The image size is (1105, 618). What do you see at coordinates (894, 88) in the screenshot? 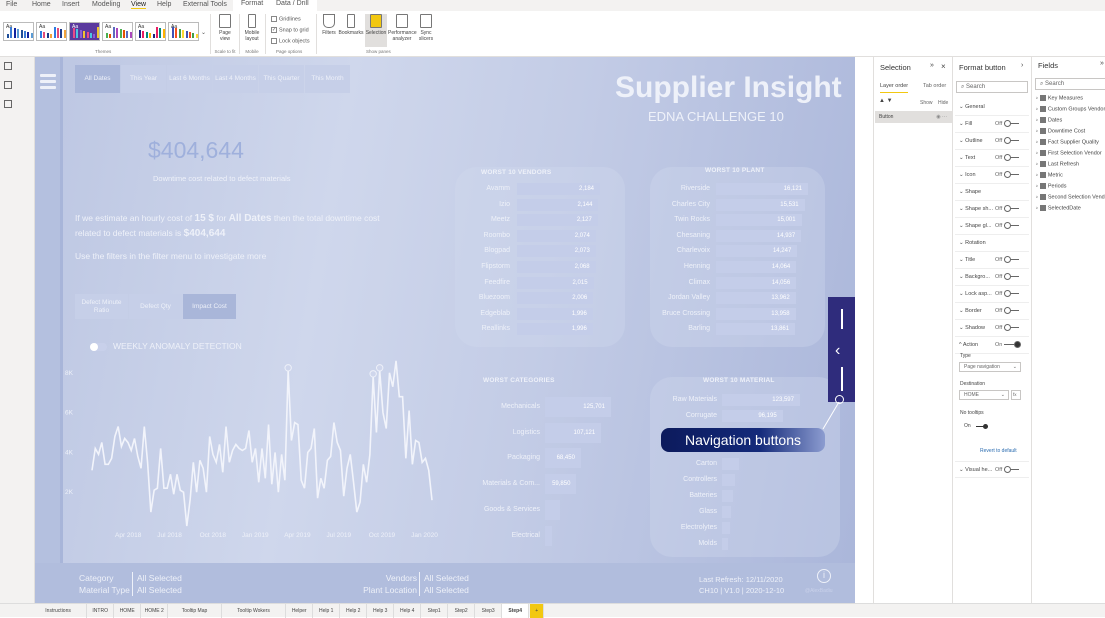
I see `tab-layer-order: Layer order` at bounding box center [894, 88].